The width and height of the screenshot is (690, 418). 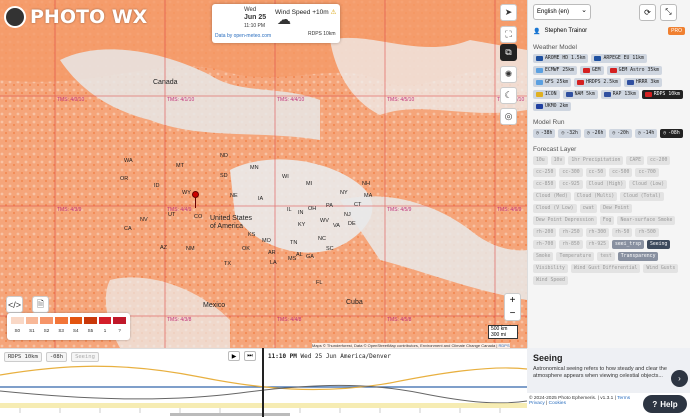 I want to click on layer-chip: cc-200, so click(x=659, y=160).